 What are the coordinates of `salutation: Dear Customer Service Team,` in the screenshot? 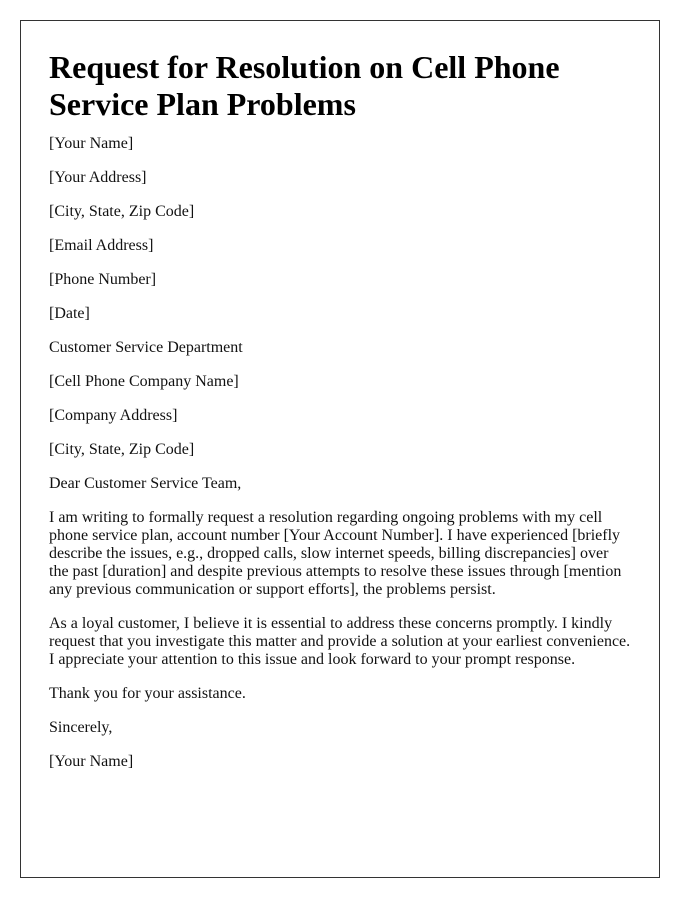 It's located at (145, 483).